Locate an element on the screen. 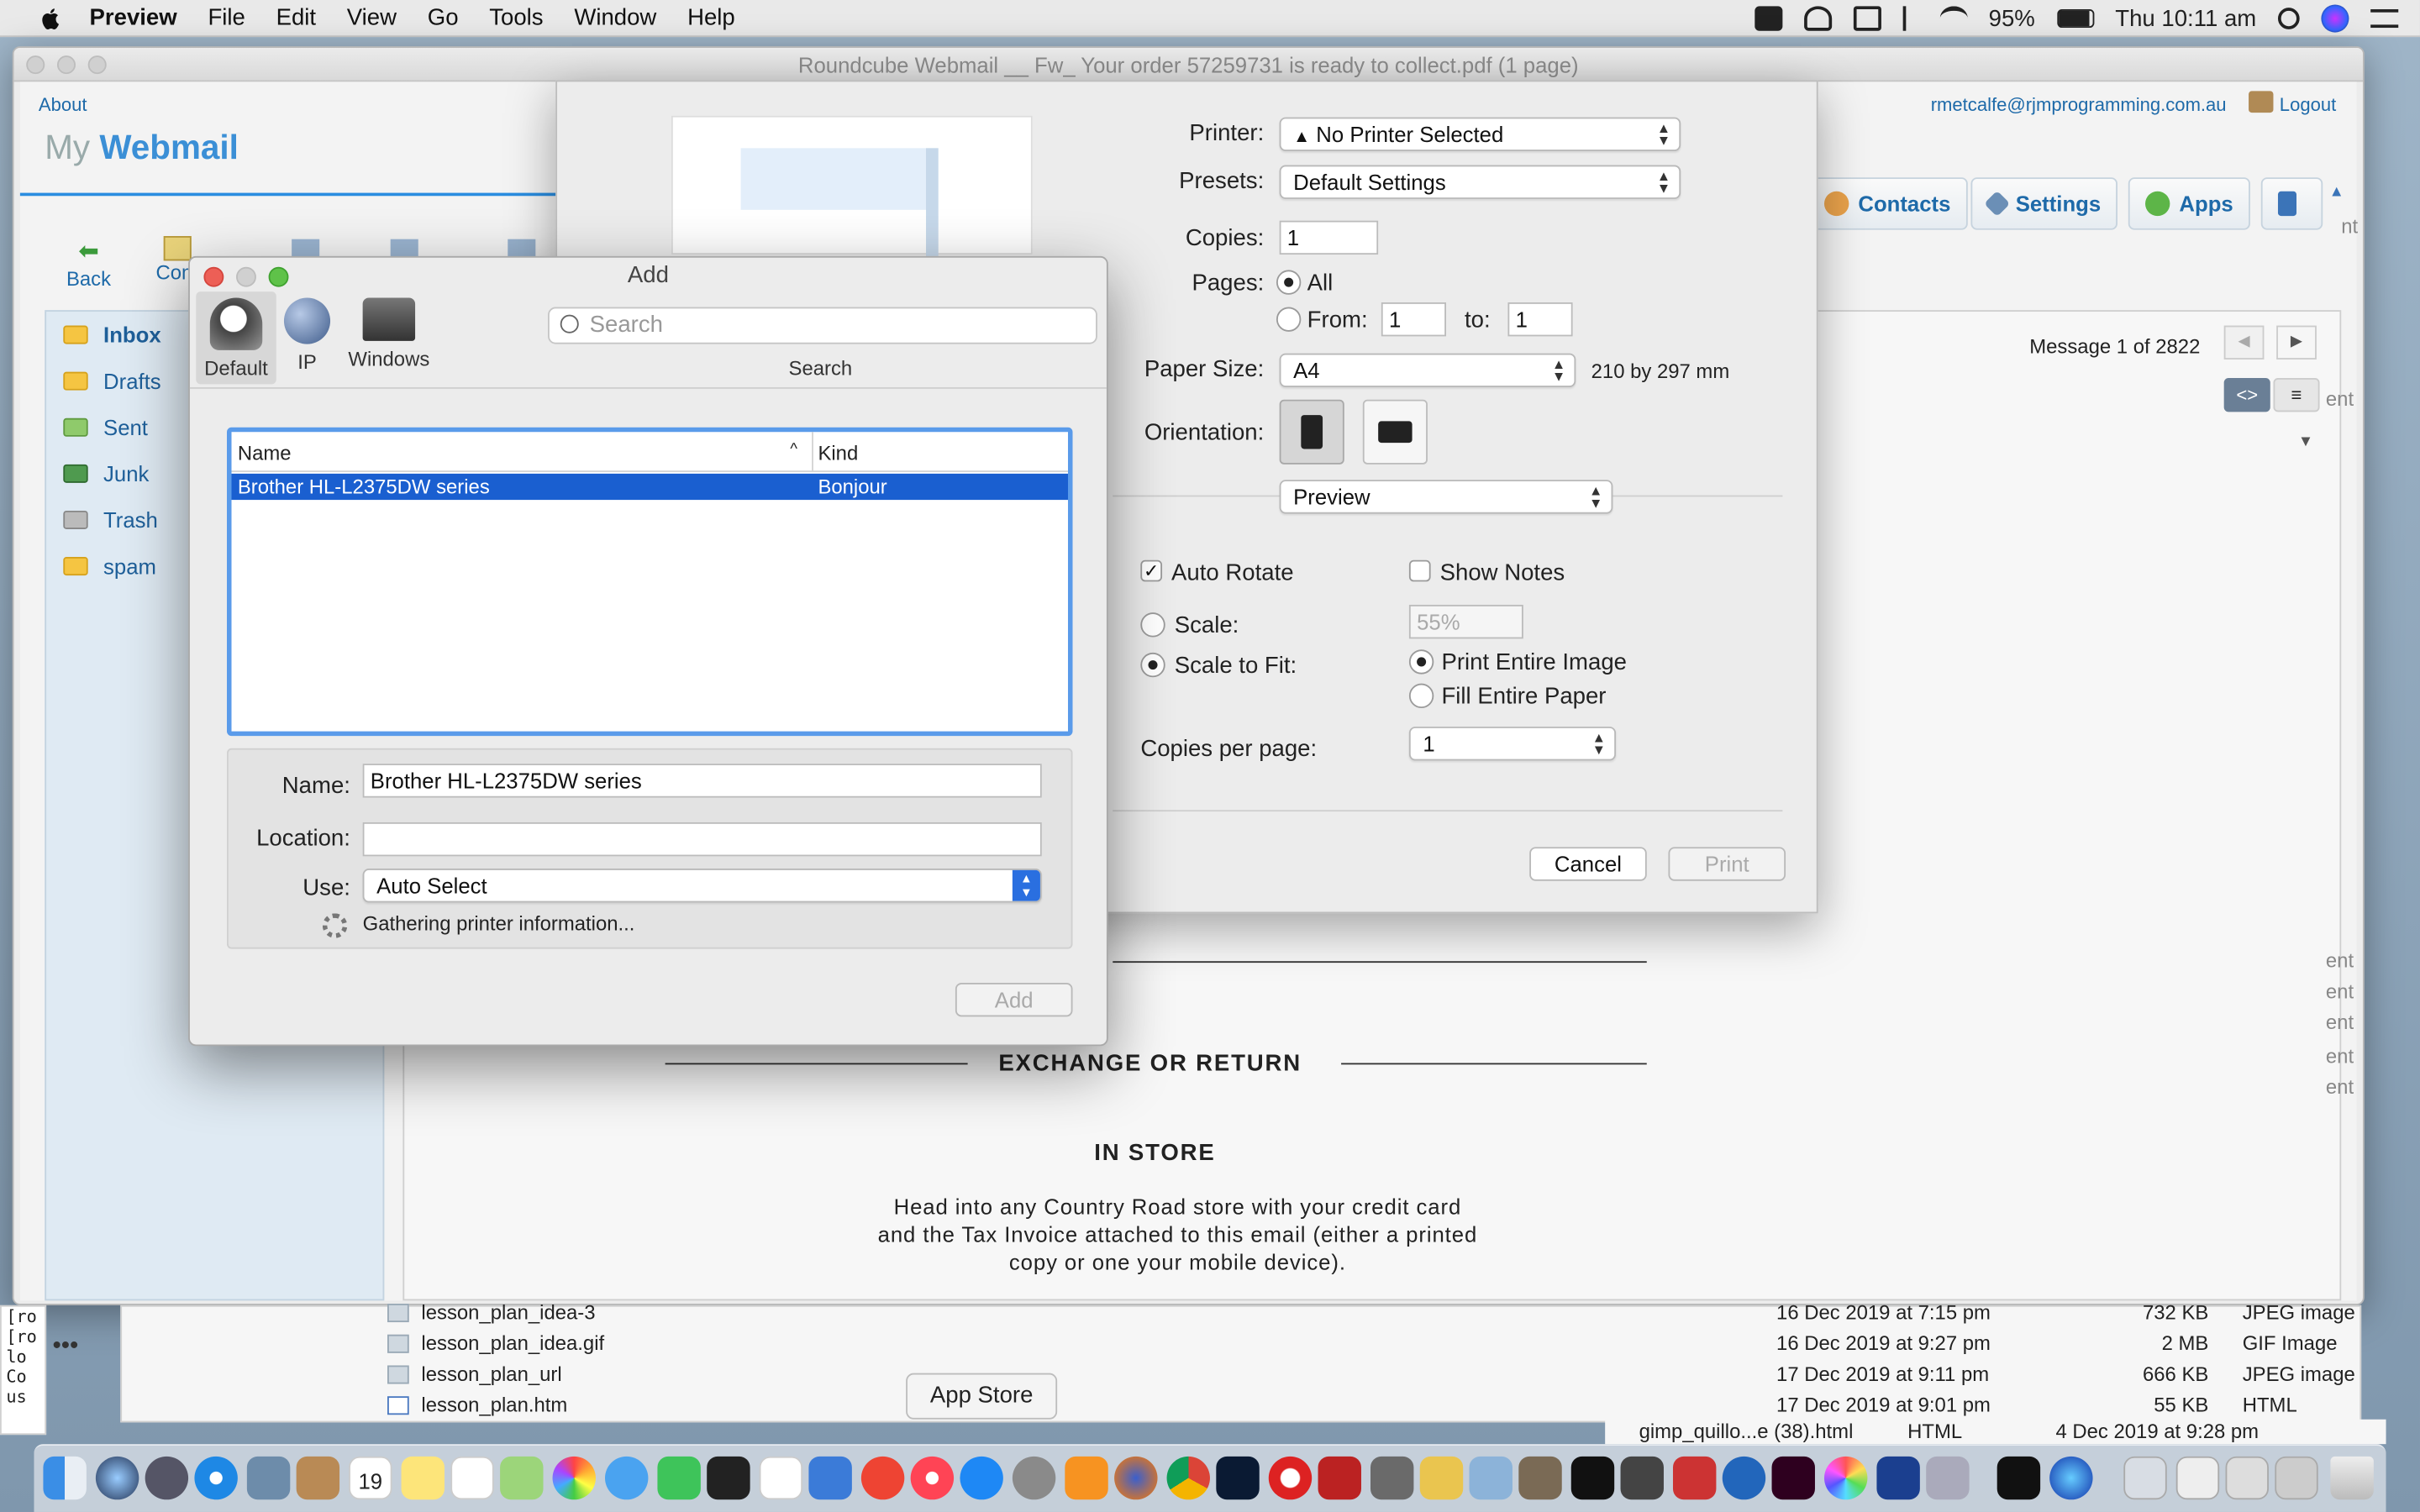 The width and height of the screenshot is (2420, 1512). numbers-icon is located at coordinates (781, 1478).